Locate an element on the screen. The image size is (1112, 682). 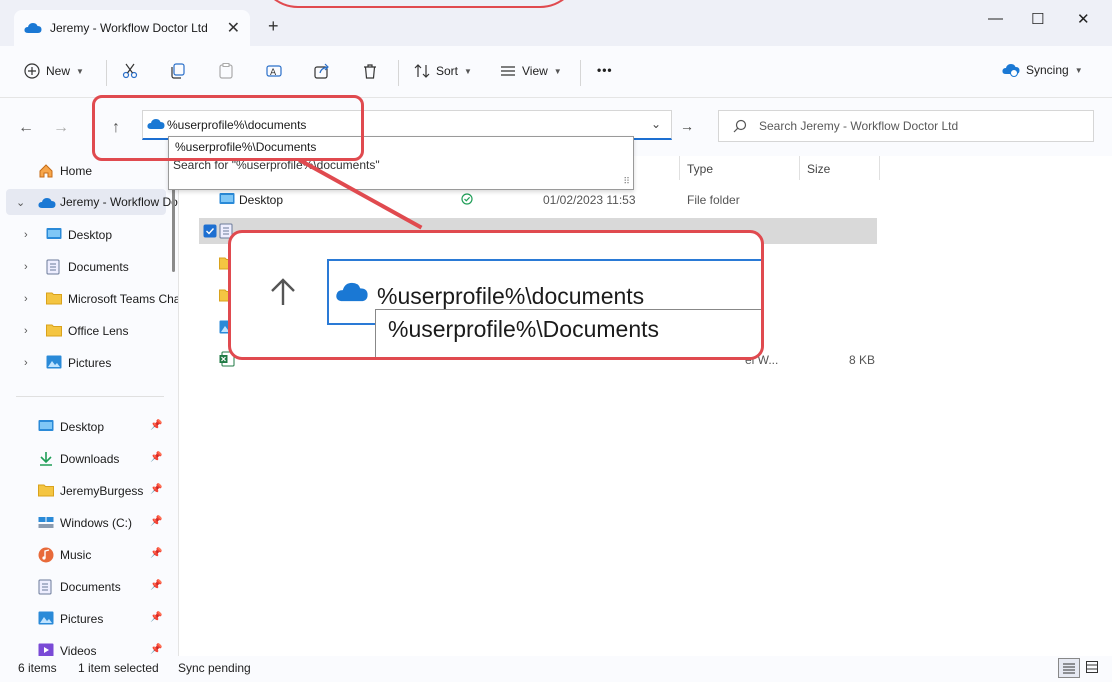
tiles-view-icon is located at coordinates (1092, 667).